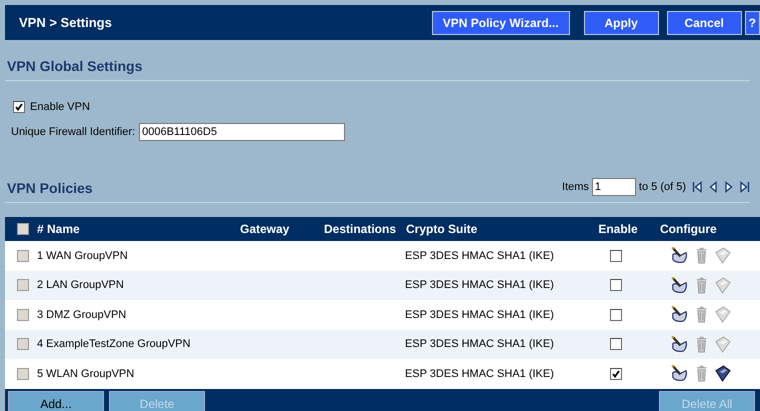 The image size is (760, 411). What do you see at coordinates (621, 22) in the screenshot?
I see `header-button: Apply` at bounding box center [621, 22].